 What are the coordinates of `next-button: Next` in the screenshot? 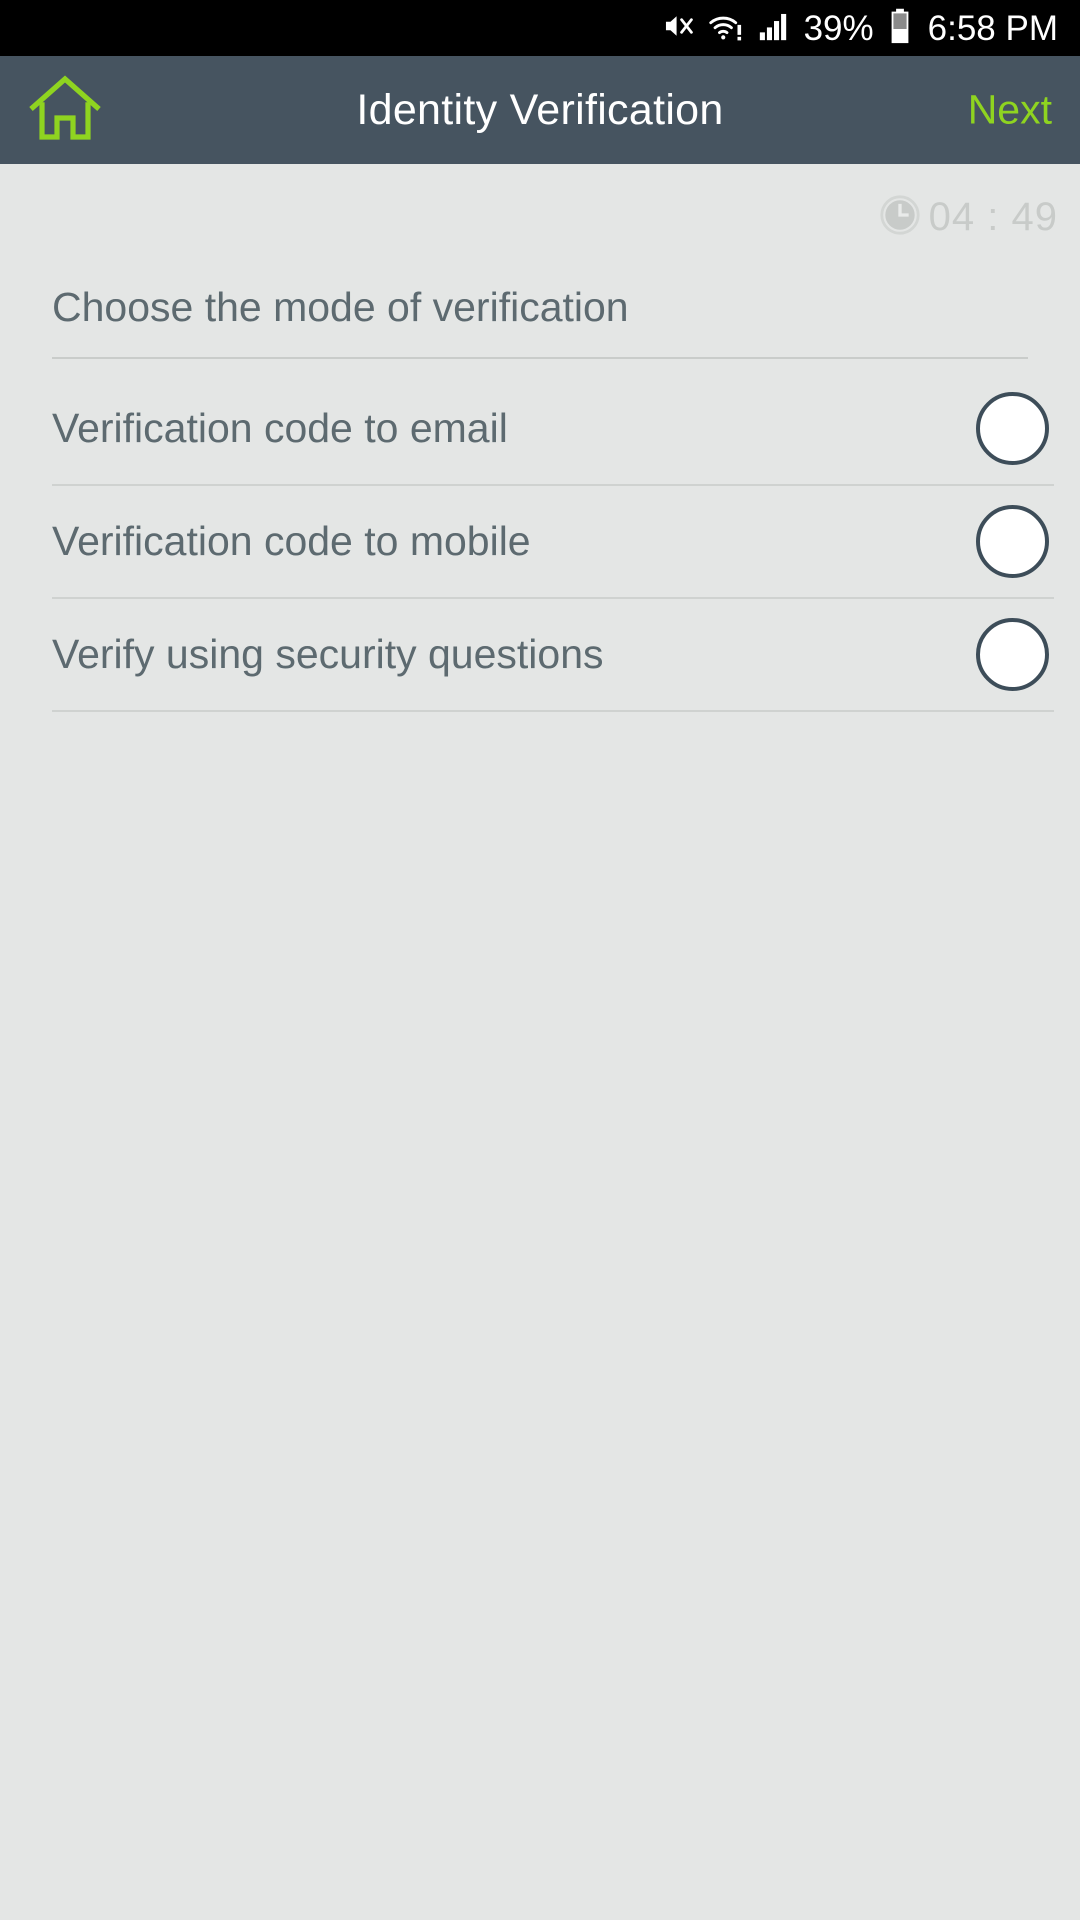 It's located at (1010, 110).